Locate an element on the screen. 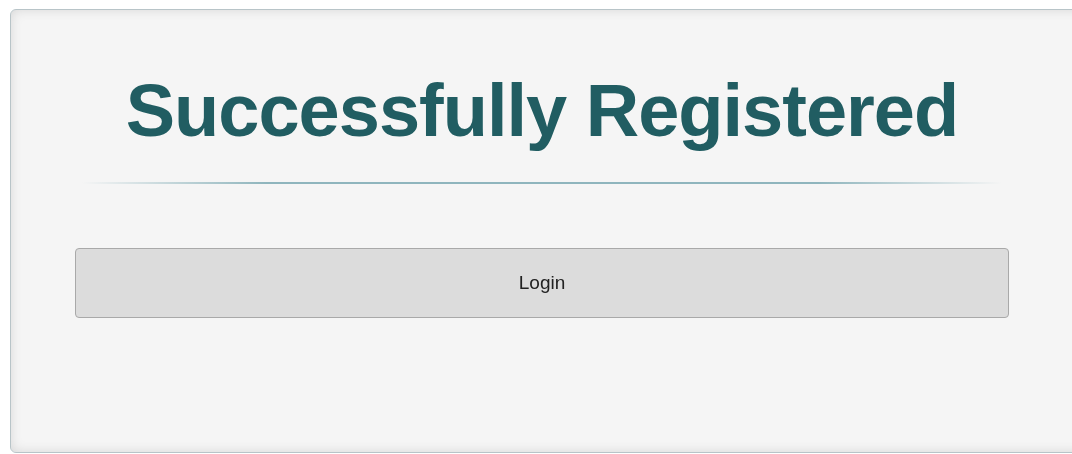 The width and height of the screenshot is (1072, 454). login-button: Login is located at coordinates (542, 283).